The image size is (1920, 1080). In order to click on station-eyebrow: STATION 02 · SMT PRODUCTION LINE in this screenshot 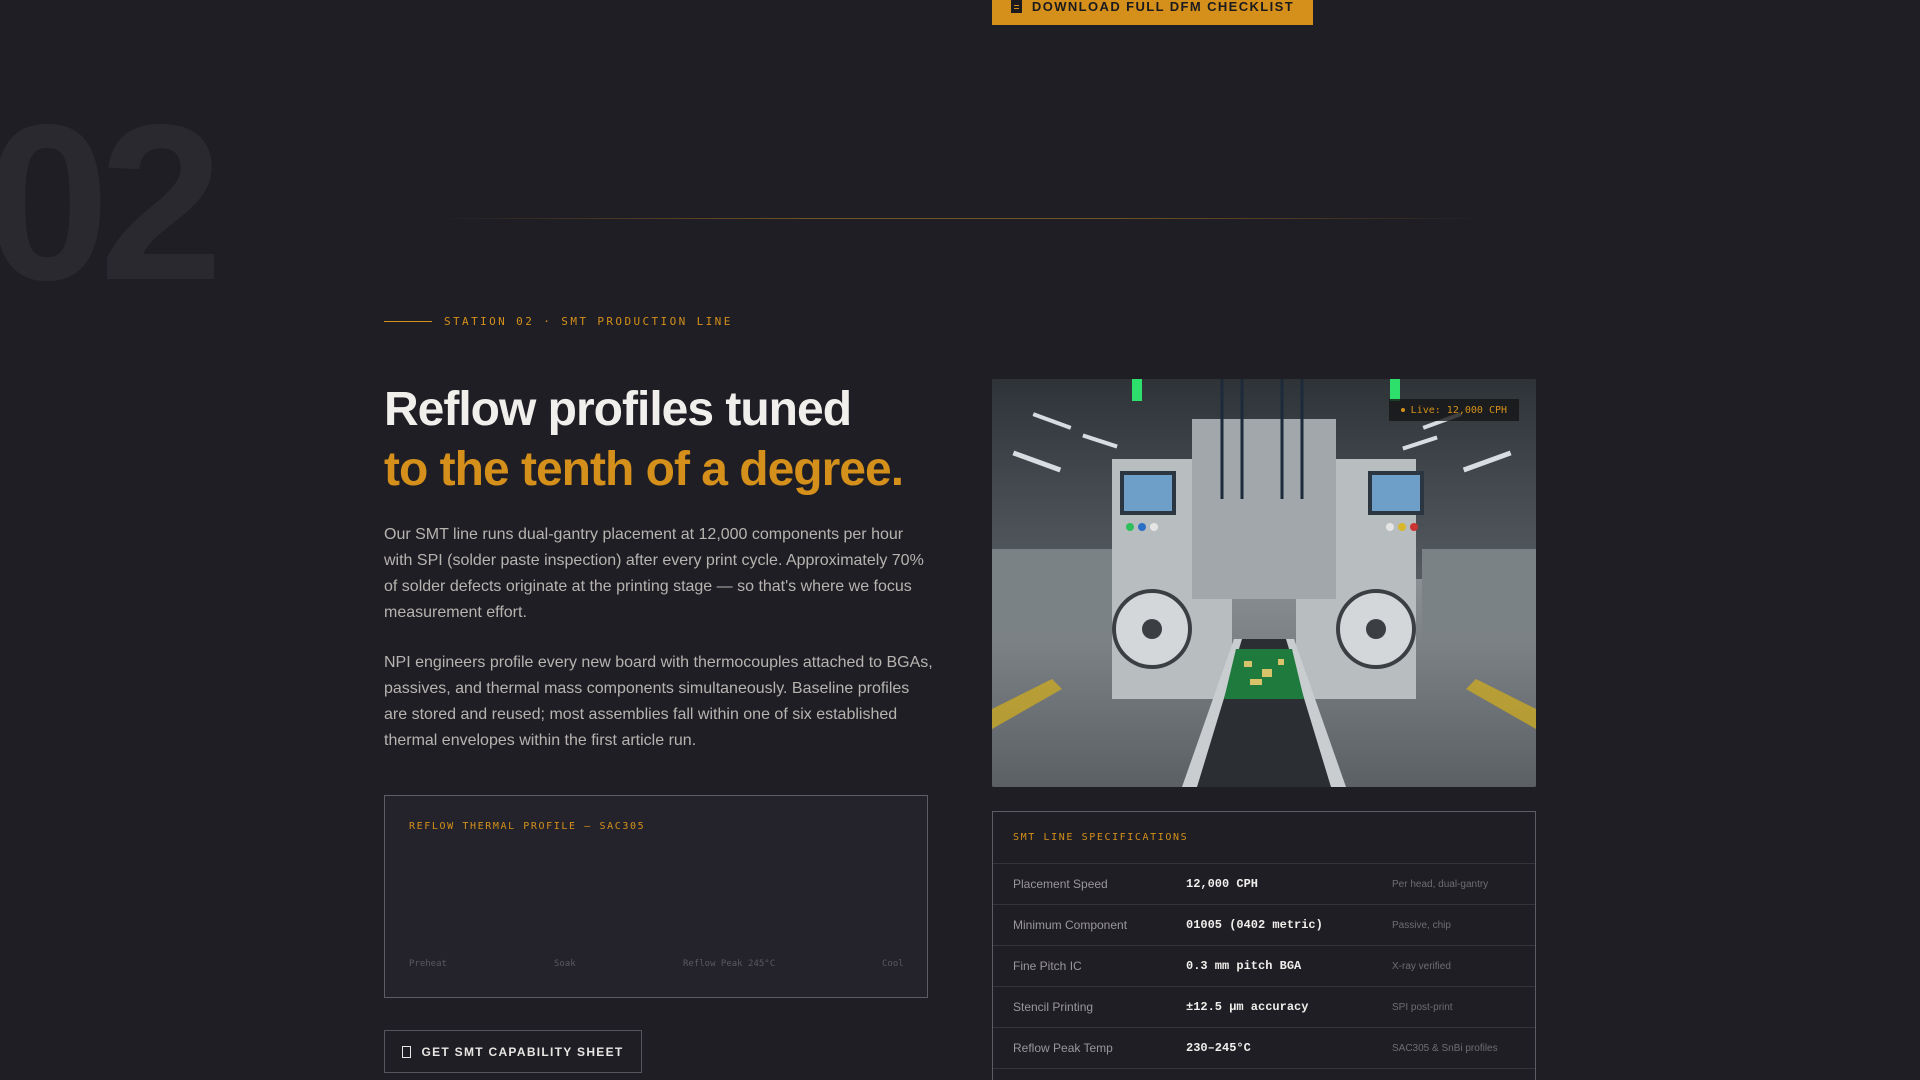, I will do `click(558, 321)`.